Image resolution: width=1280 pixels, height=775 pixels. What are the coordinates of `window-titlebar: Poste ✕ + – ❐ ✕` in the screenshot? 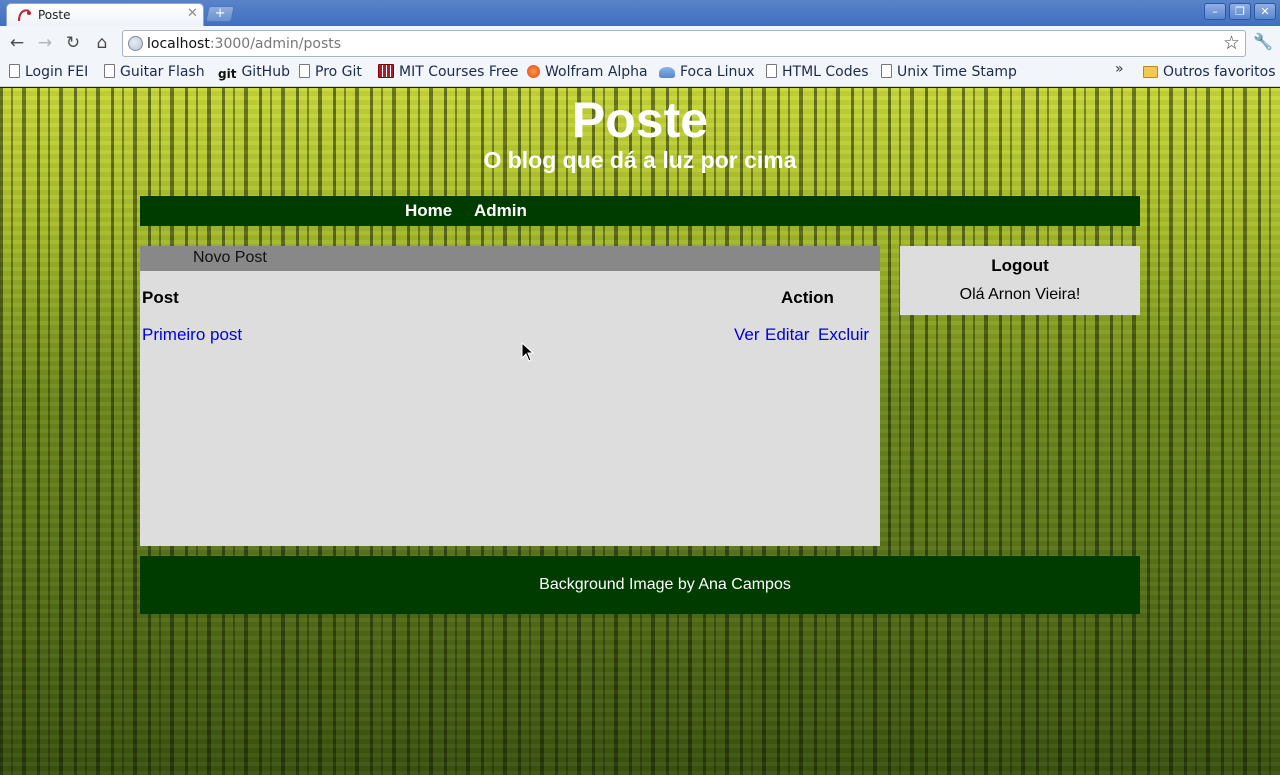 It's located at (640, 13).